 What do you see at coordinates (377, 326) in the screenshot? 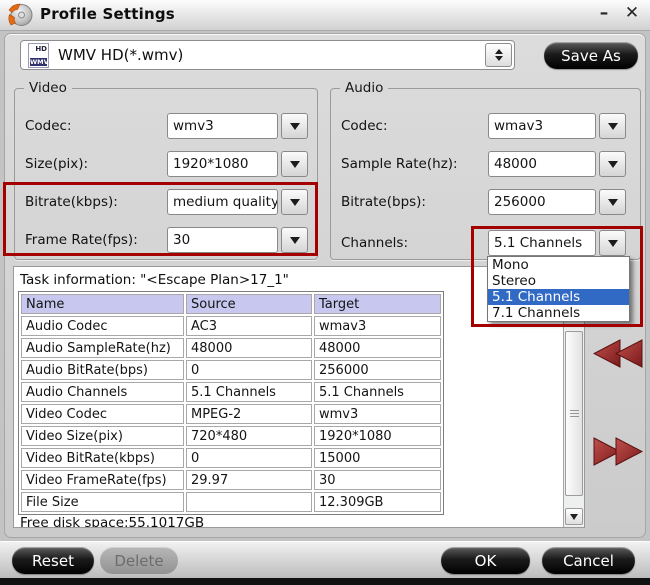
I see `cell: wmav3` at bounding box center [377, 326].